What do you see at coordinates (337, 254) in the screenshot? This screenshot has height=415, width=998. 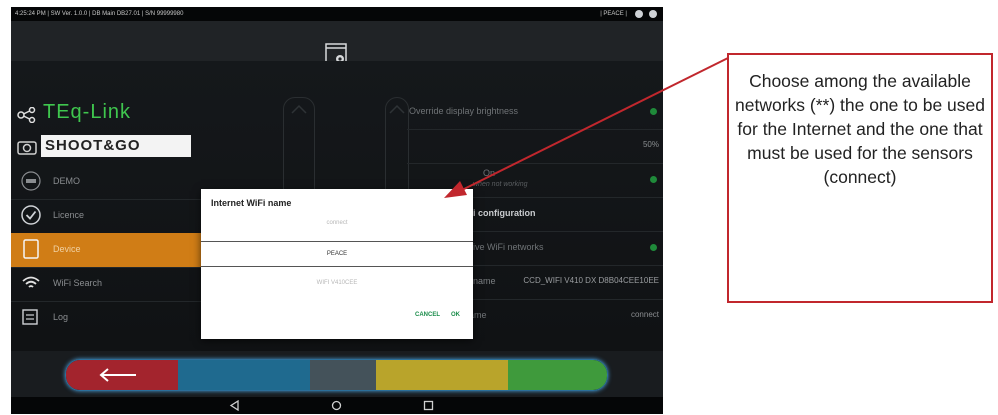 I see `dialog-option-selected: PEACE` at bounding box center [337, 254].